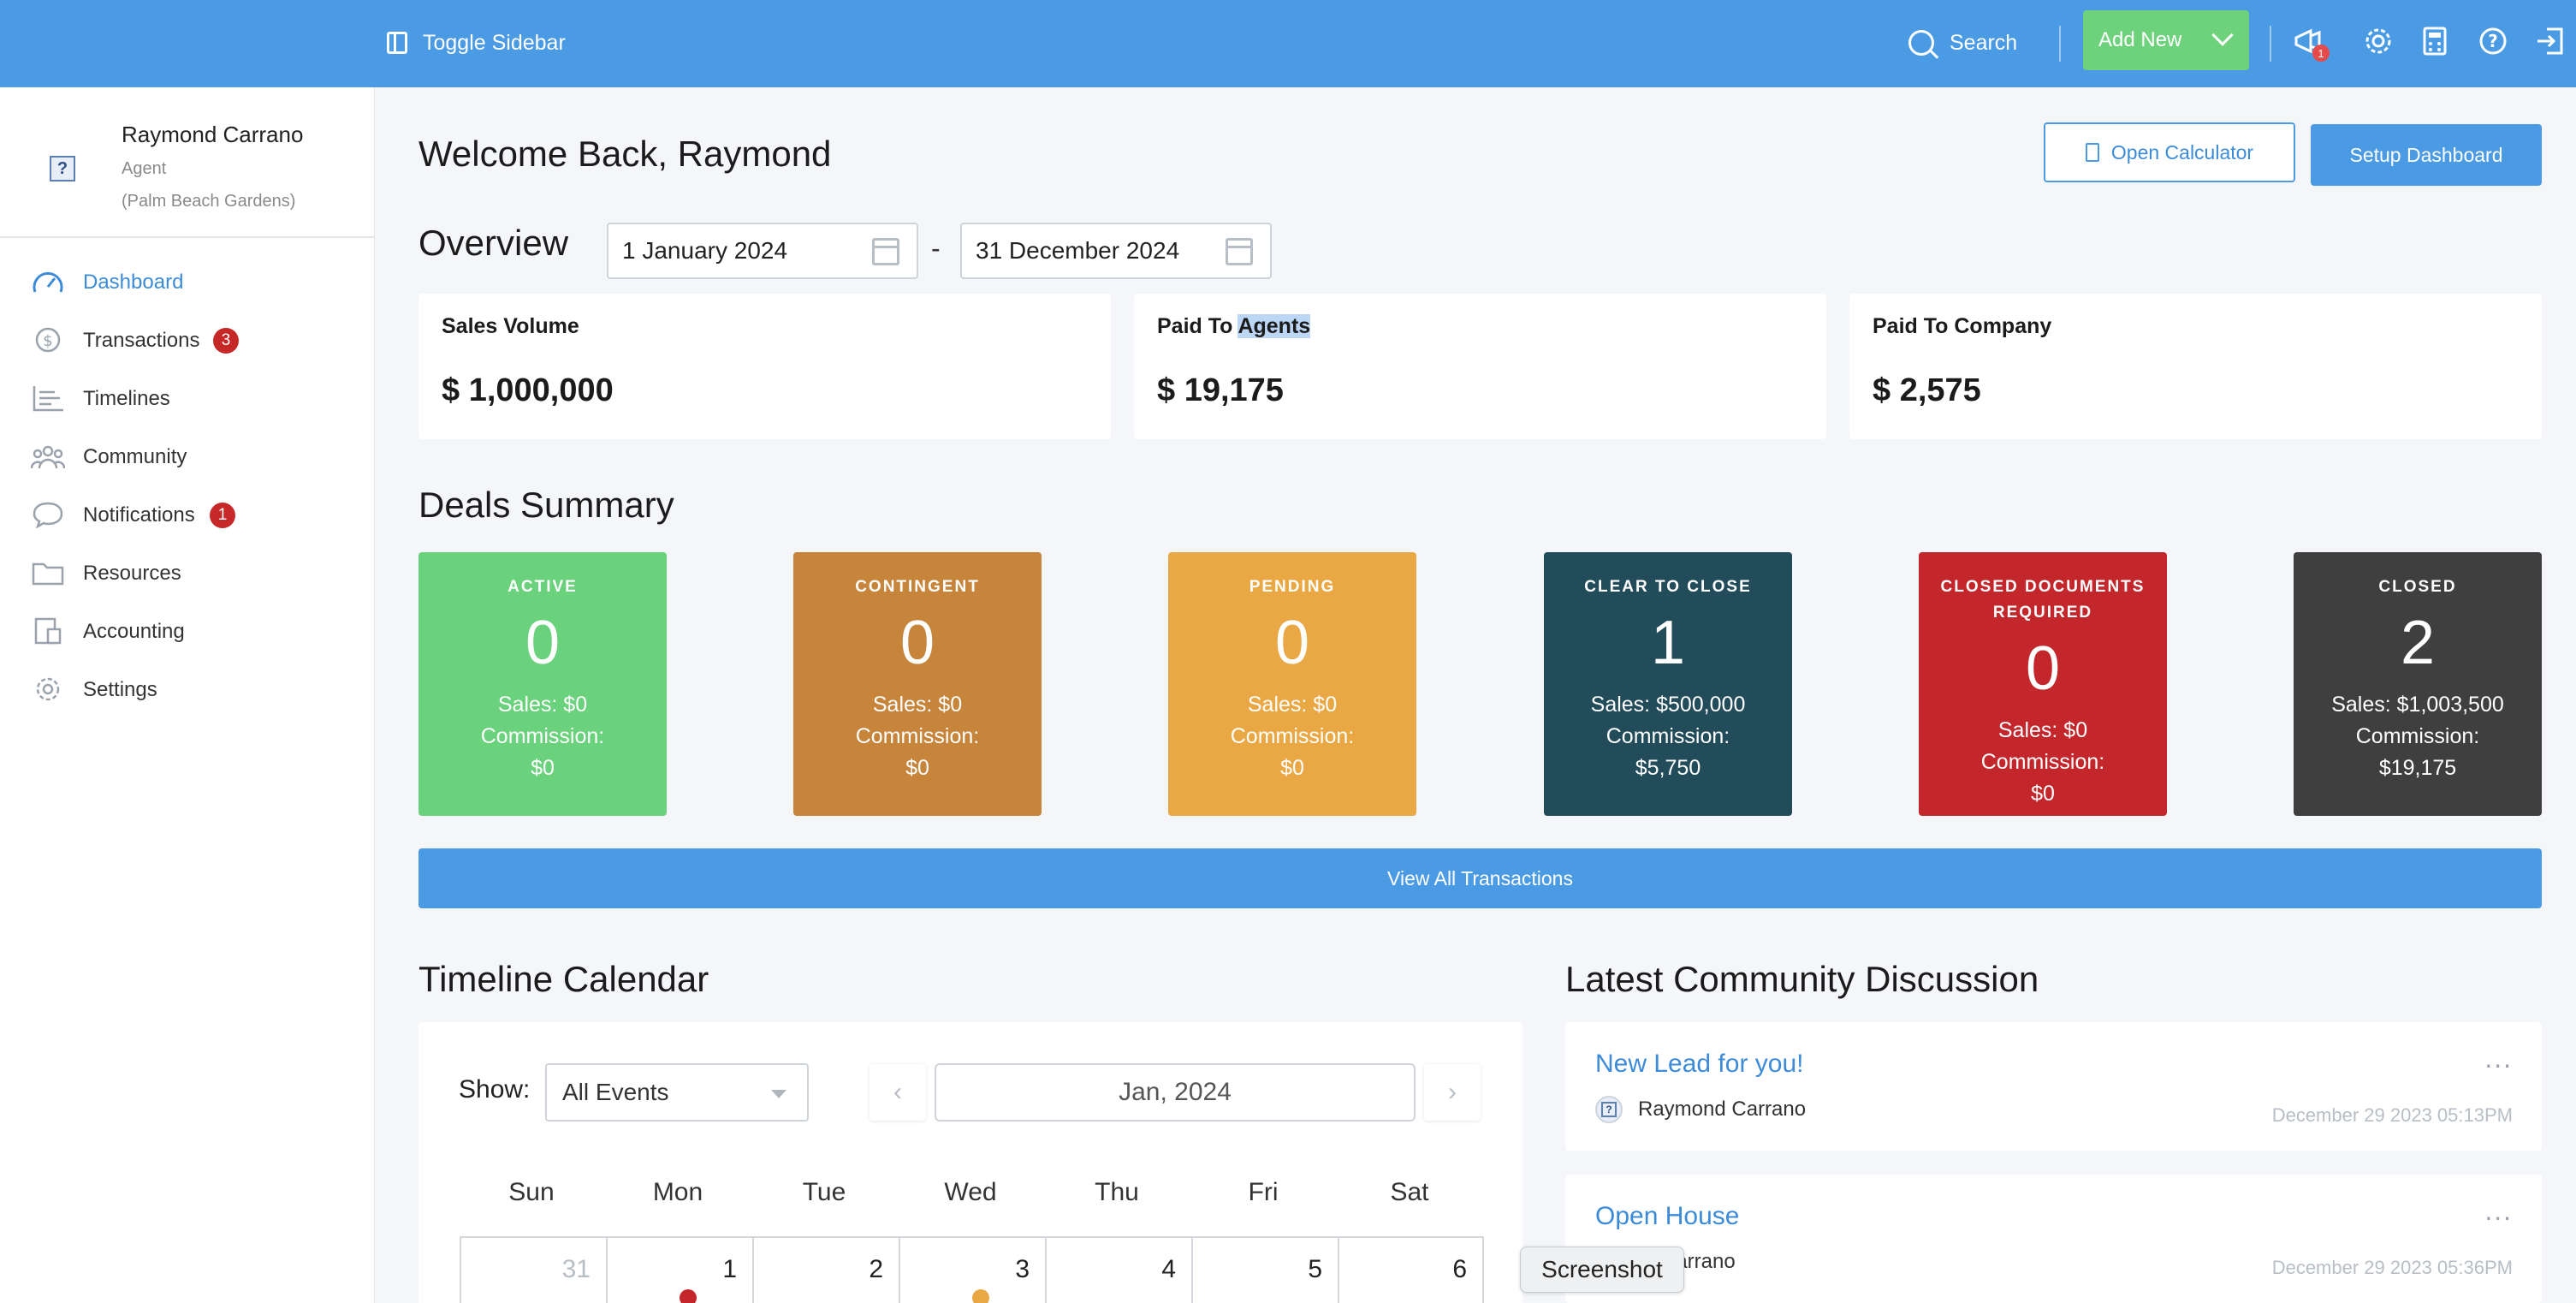 Image resolution: width=2576 pixels, height=1303 pixels. I want to click on card-title: Paid To Company, so click(1962, 326).